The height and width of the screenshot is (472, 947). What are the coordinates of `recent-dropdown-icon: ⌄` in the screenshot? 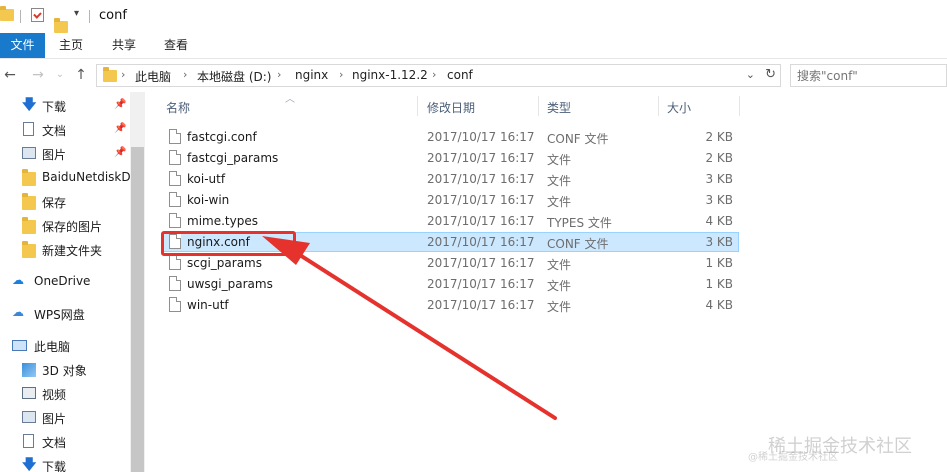 It's located at (60, 75).